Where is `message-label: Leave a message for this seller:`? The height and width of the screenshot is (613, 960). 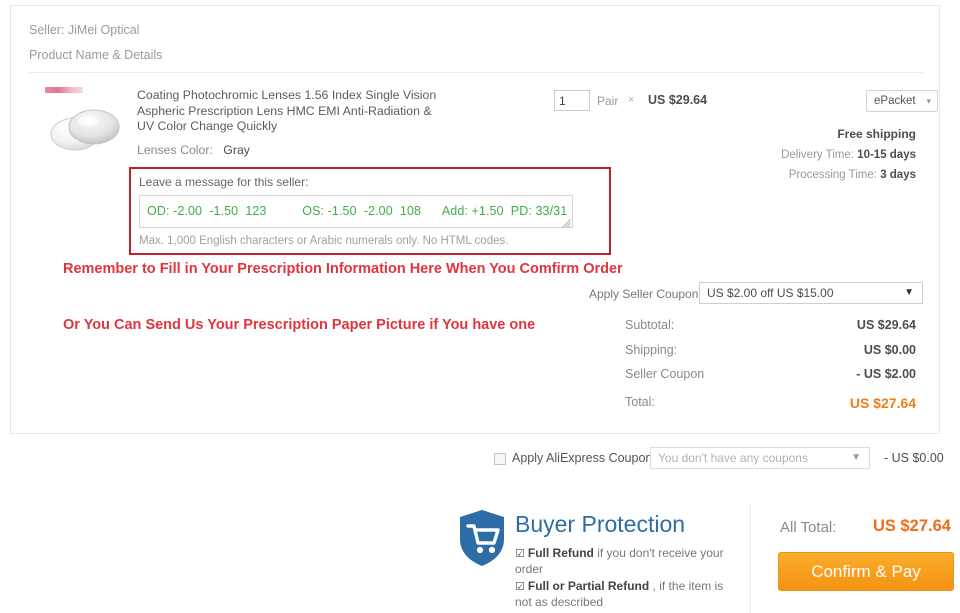 message-label: Leave a message for this seller: is located at coordinates (224, 182).